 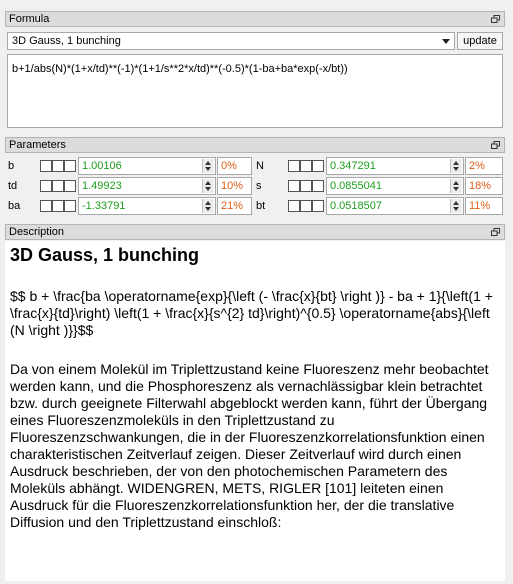 I want to click on param-label-ba: ba, so click(x=14, y=206).